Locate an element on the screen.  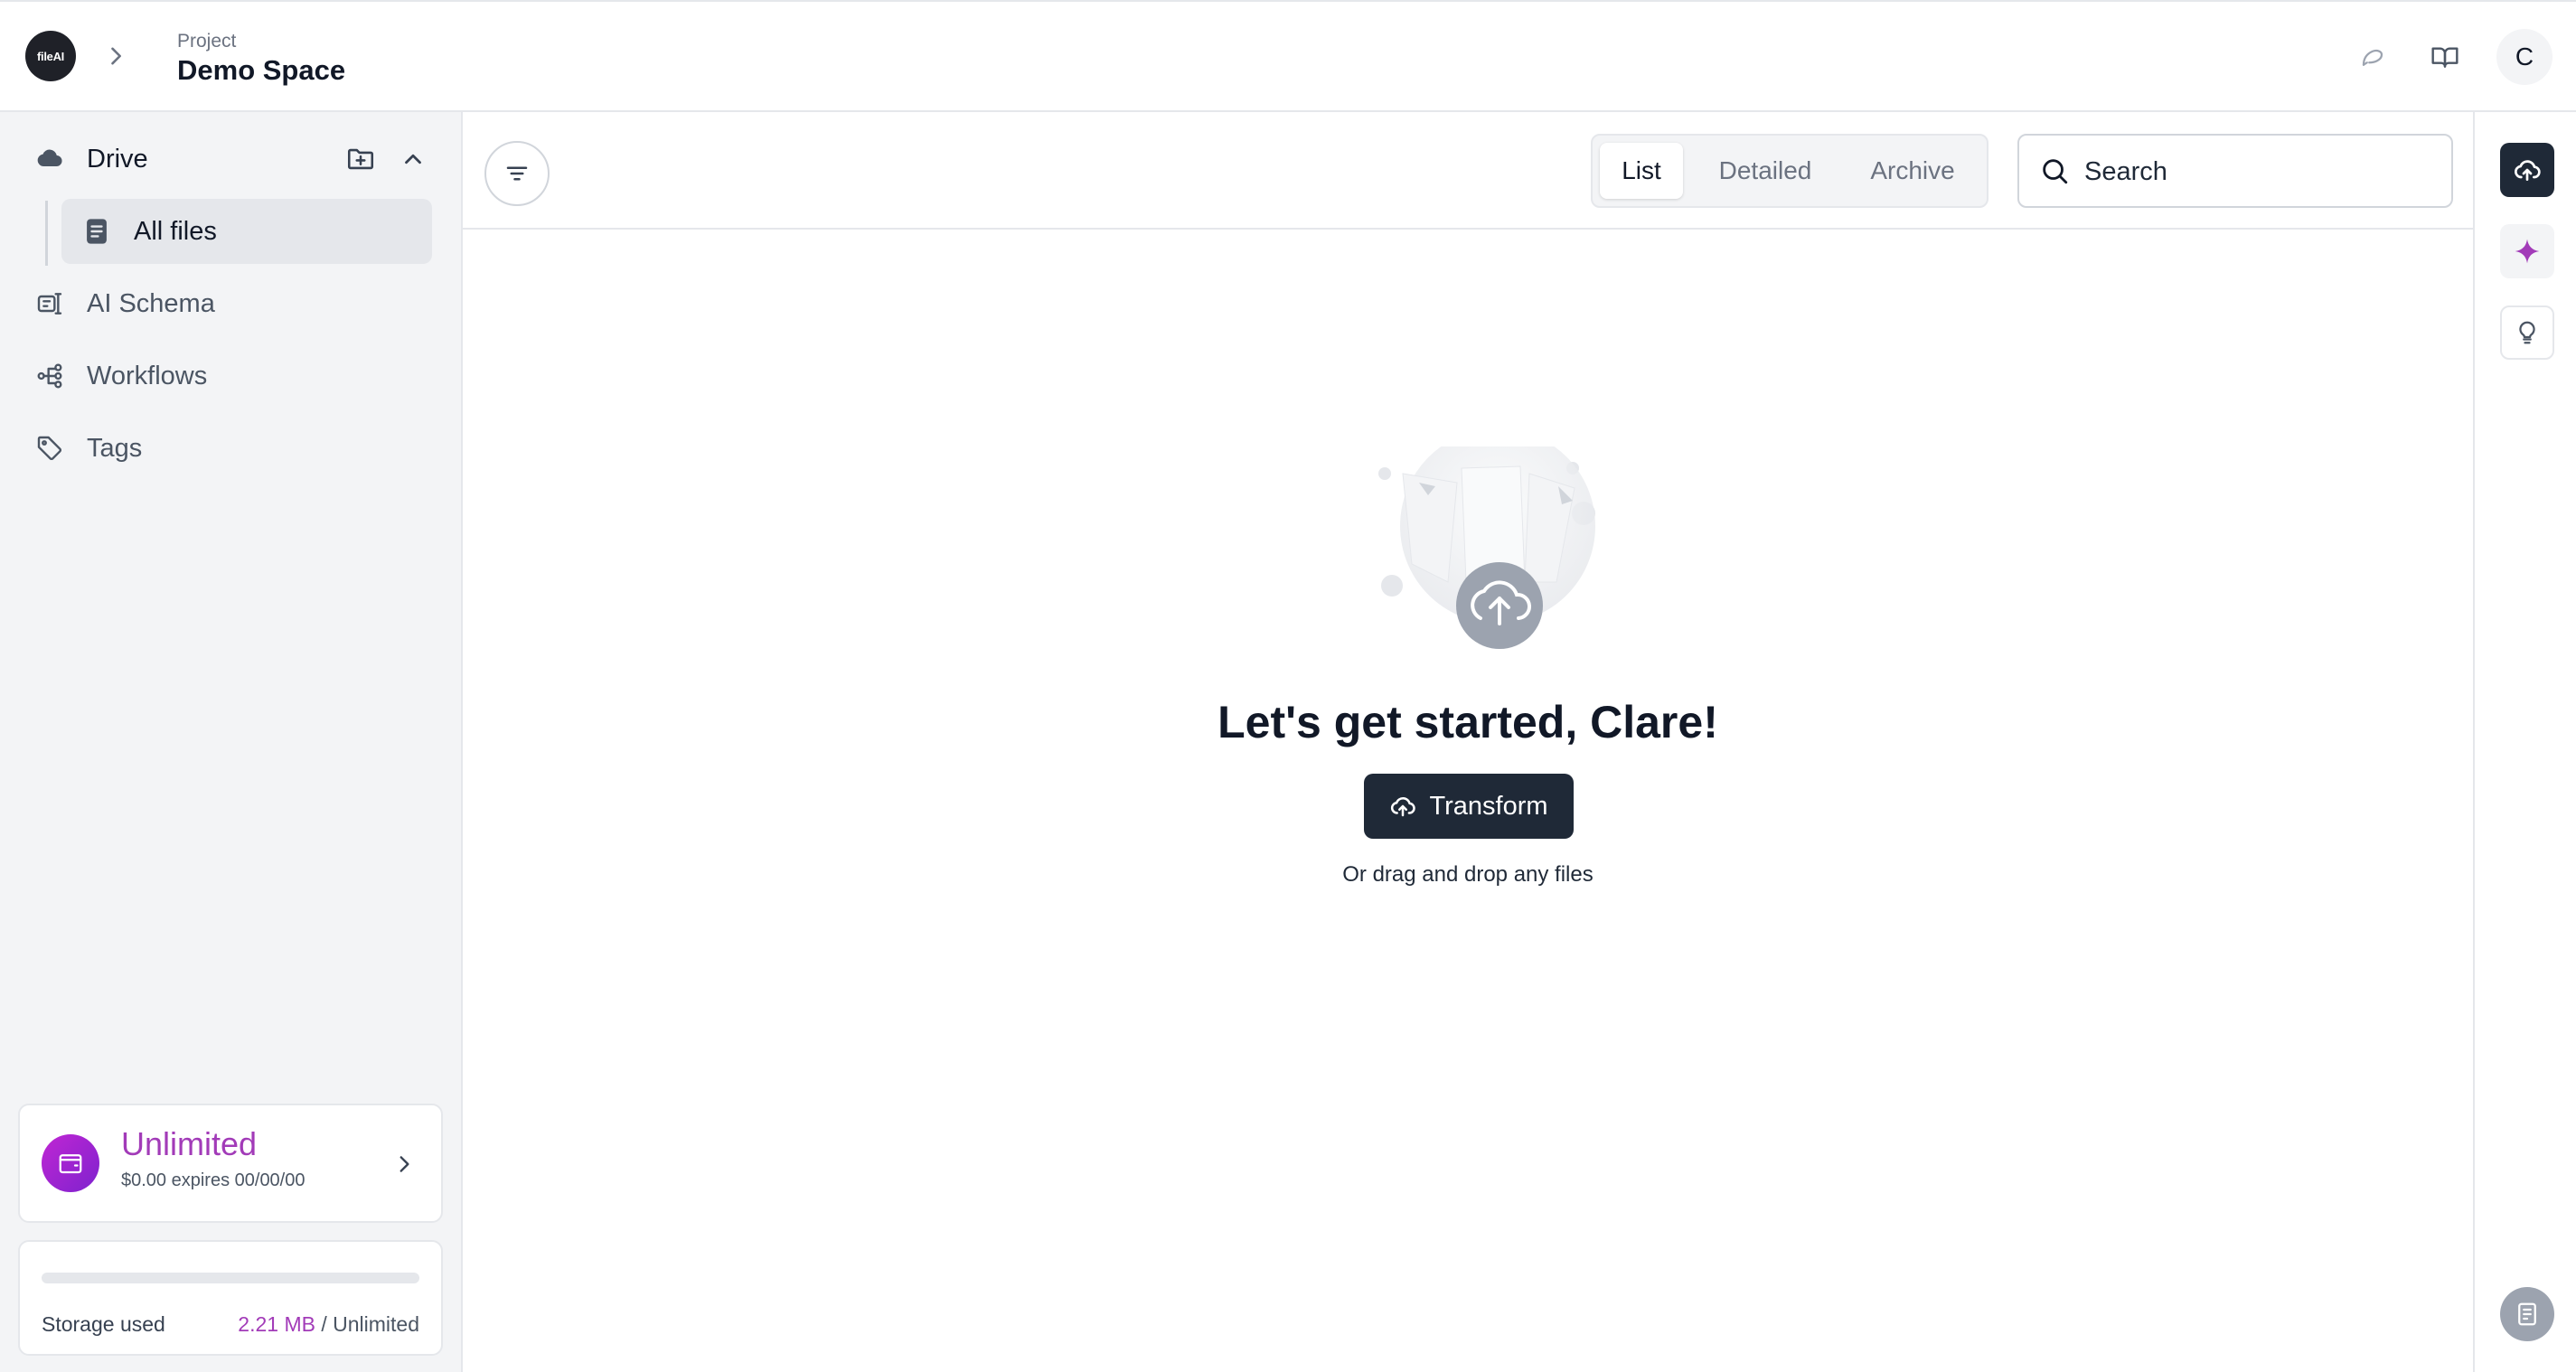
new-folder-icon is located at coordinates (360, 159).